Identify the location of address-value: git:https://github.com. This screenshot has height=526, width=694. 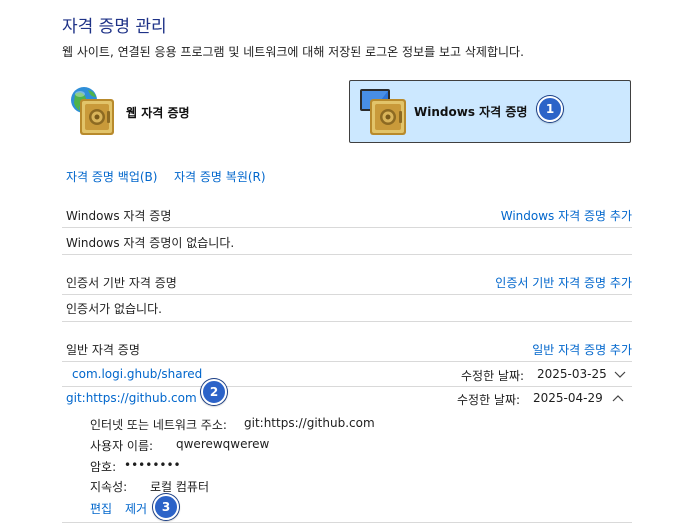
(309, 423).